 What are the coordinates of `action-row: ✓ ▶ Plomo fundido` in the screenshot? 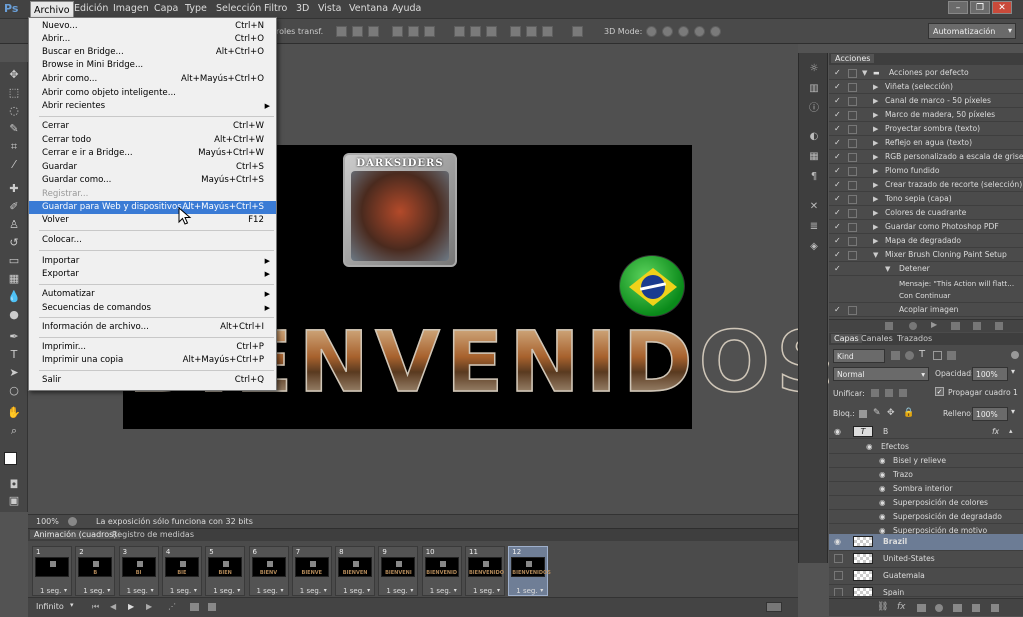 It's located at (926, 171).